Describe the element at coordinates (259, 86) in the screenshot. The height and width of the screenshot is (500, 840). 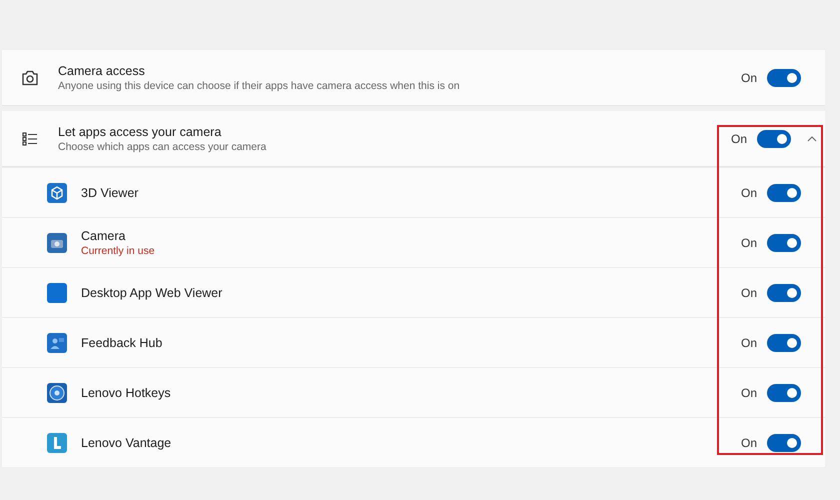
I see `setting-description: Anyone using this device can choose if their apps have camera access when this is on` at that location.